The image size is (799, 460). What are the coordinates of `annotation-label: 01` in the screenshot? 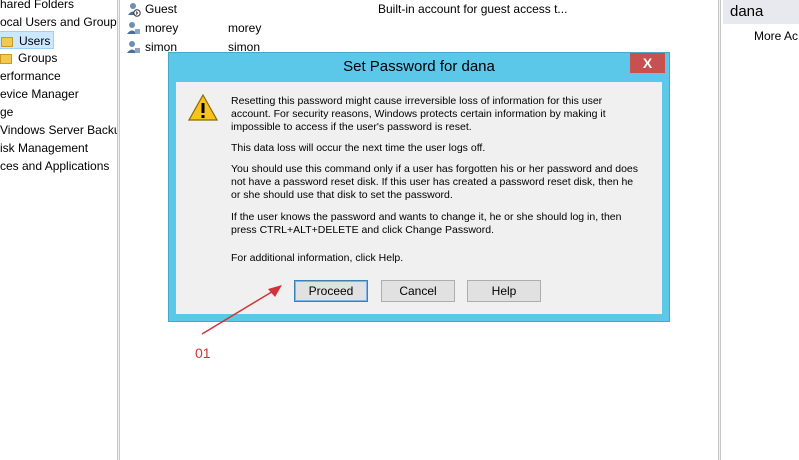 It's located at (203, 353).